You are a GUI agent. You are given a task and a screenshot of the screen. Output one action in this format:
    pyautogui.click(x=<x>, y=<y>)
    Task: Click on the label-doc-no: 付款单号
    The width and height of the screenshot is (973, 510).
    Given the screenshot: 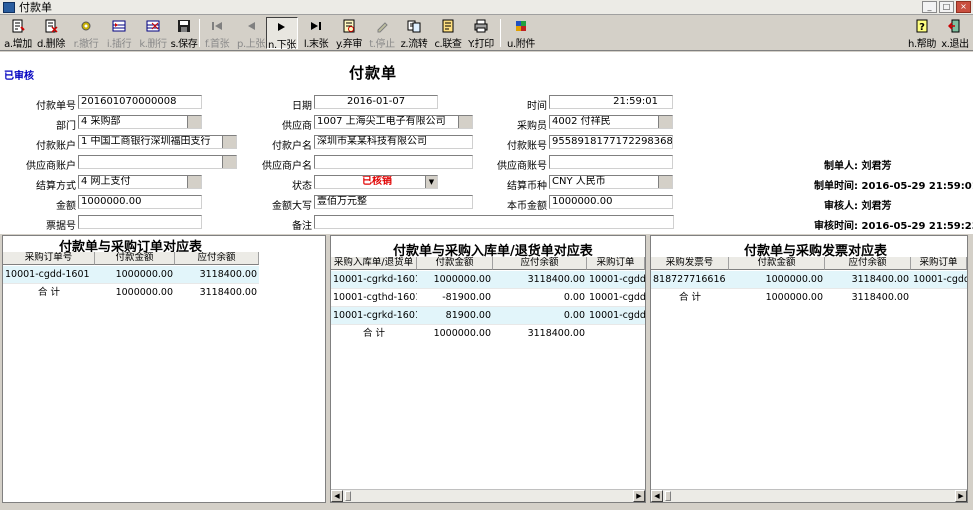 What is the action you would take?
    pyautogui.click(x=56, y=106)
    